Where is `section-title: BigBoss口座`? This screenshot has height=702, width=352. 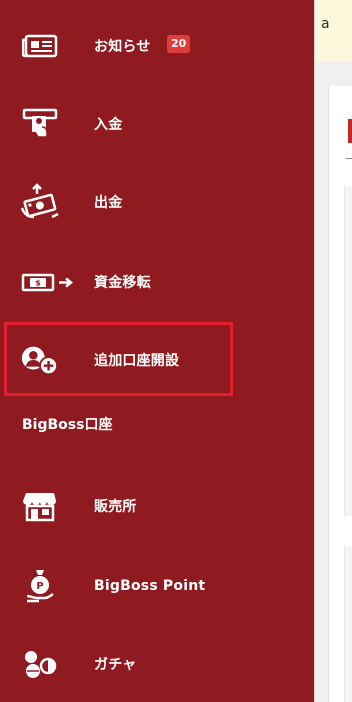
section-title: BigBoss口座 is located at coordinates (67, 425).